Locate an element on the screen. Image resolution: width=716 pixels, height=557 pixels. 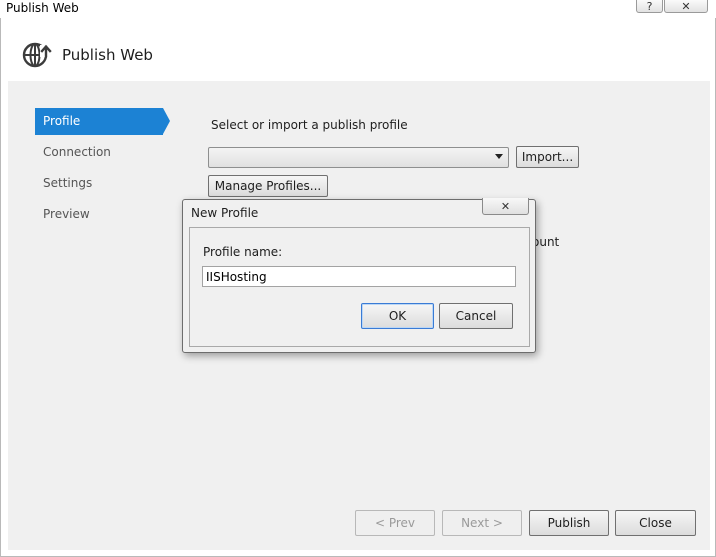
profile-name-input is located at coordinates (359, 276).